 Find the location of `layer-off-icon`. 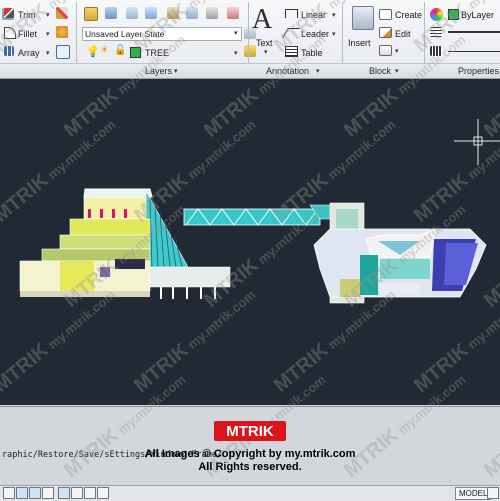

layer-off-icon is located at coordinates (173, 13).